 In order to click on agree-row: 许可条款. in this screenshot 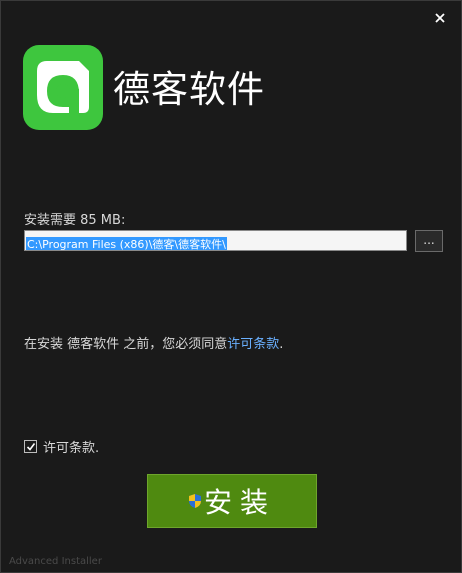, I will do `click(61, 446)`.